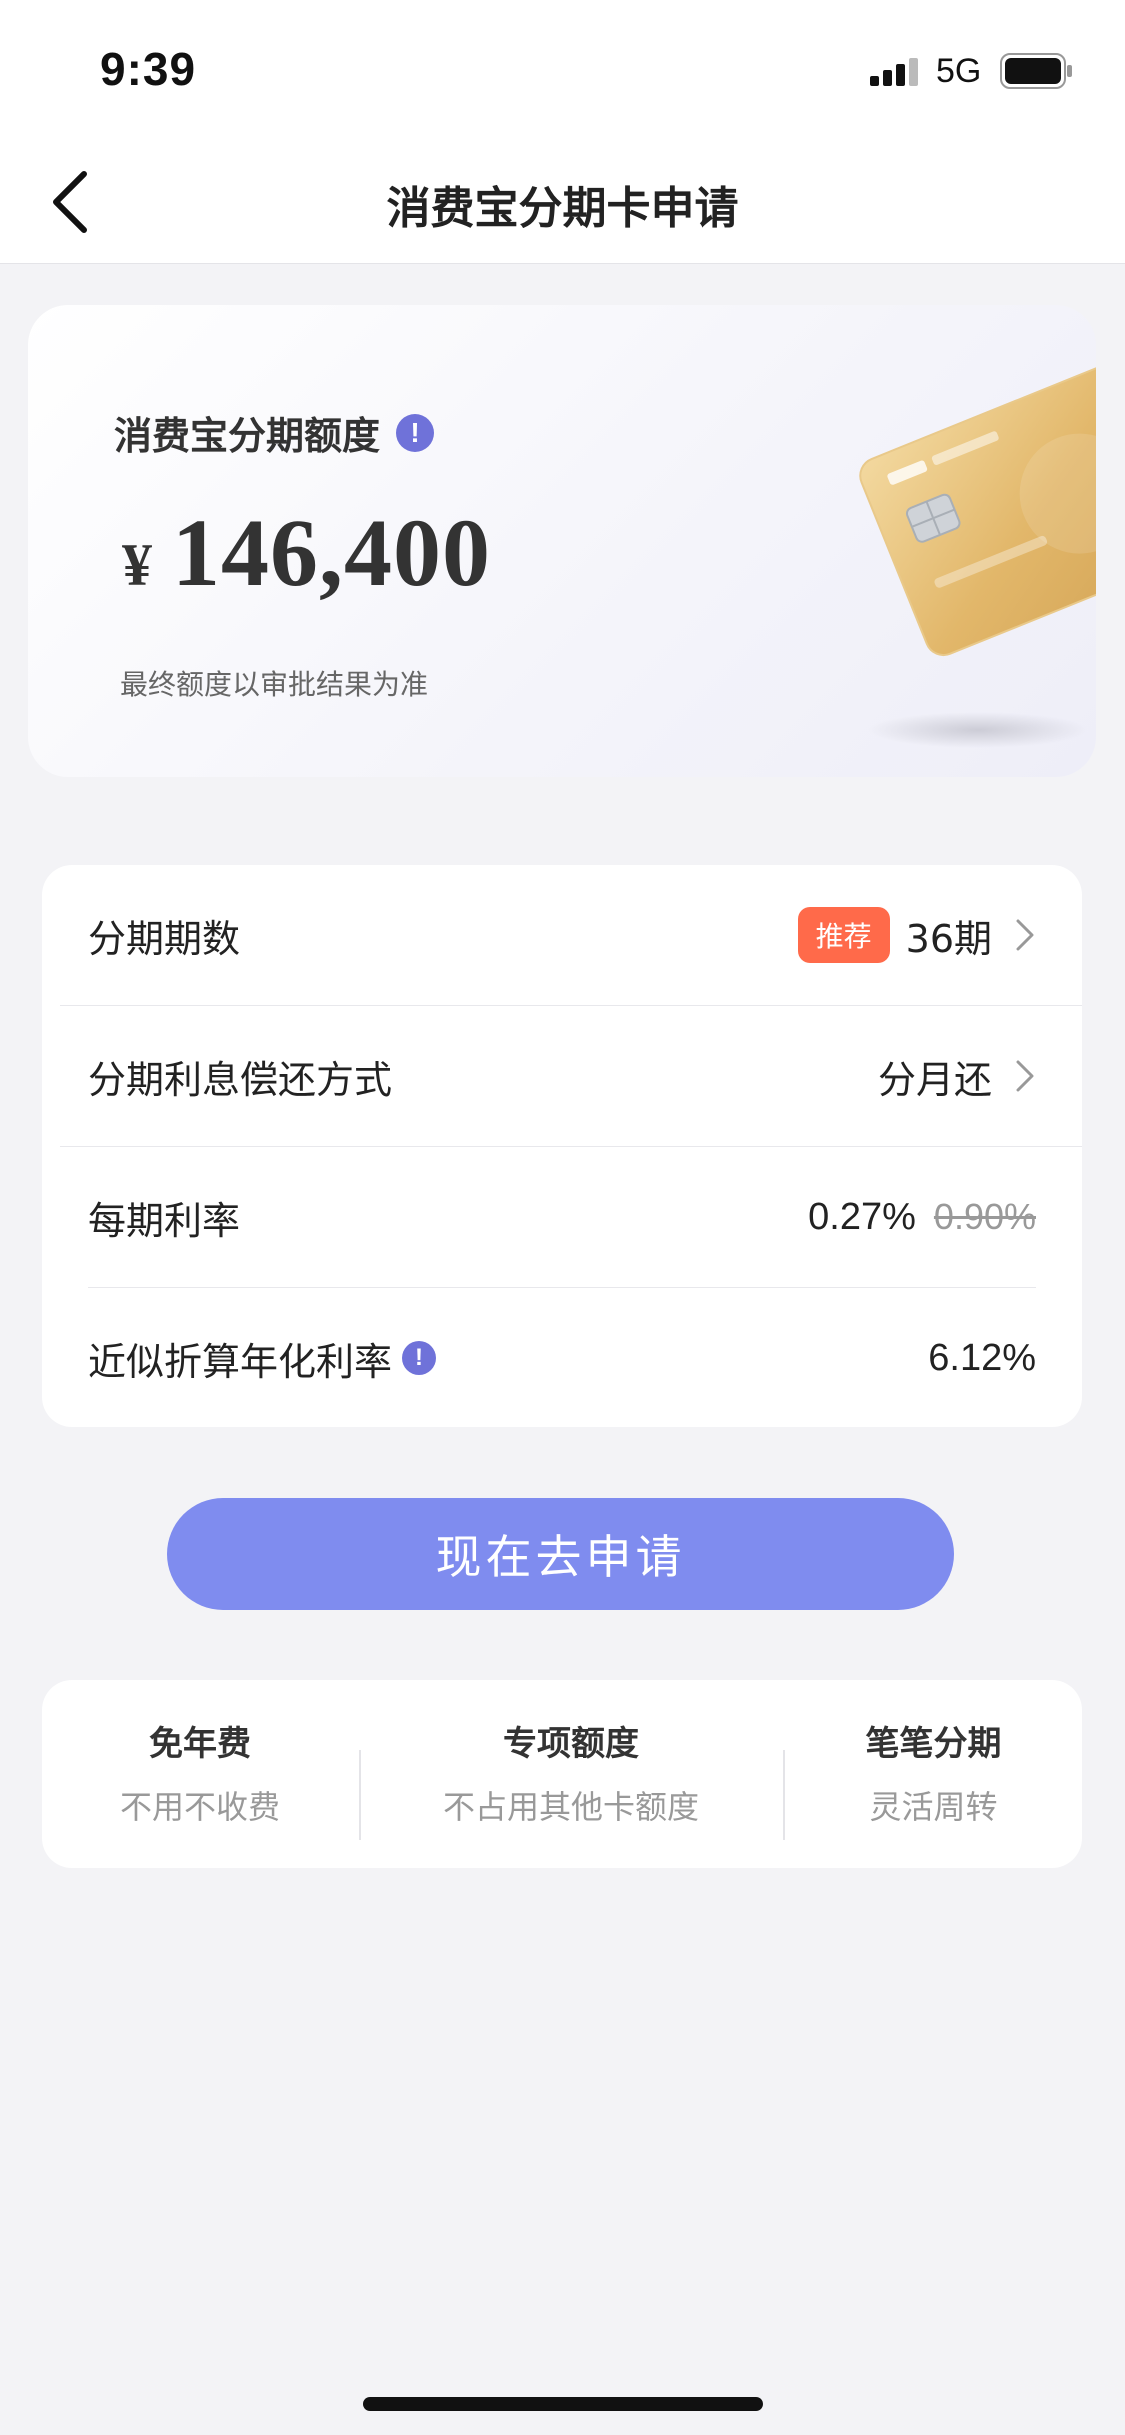 This screenshot has height=2435, width=1125. What do you see at coordinates (247, 436) in the screenshot?
I see `limit-title: 消费宝分期额度` at bounding box center [247, 436].